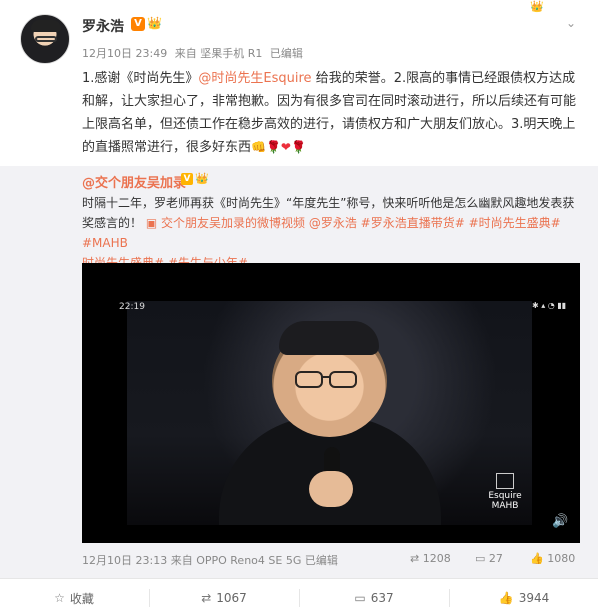 The width and height of the screenshot is (598, 616). Describe the element at coordinates (537, 6) in the screenshot. I see `crown-icon-top: 👑` at that location.